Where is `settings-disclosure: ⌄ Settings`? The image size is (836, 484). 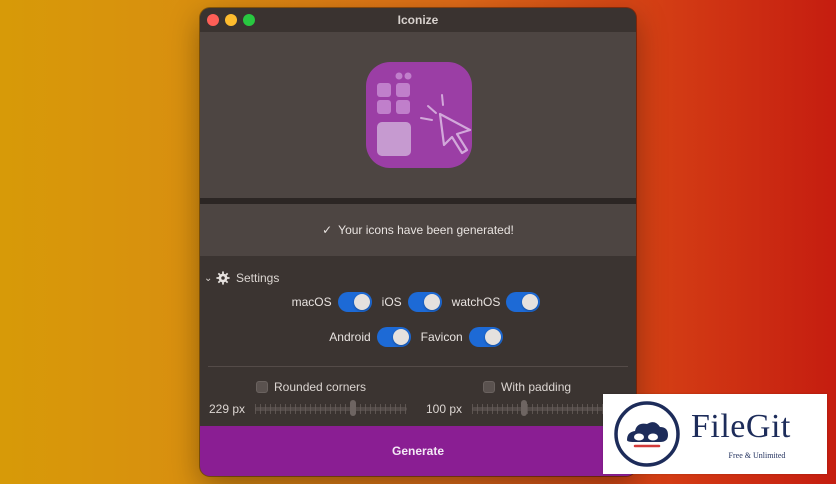 settings-disclosure: ⌄ Settings is located at coordinates (241, 278).